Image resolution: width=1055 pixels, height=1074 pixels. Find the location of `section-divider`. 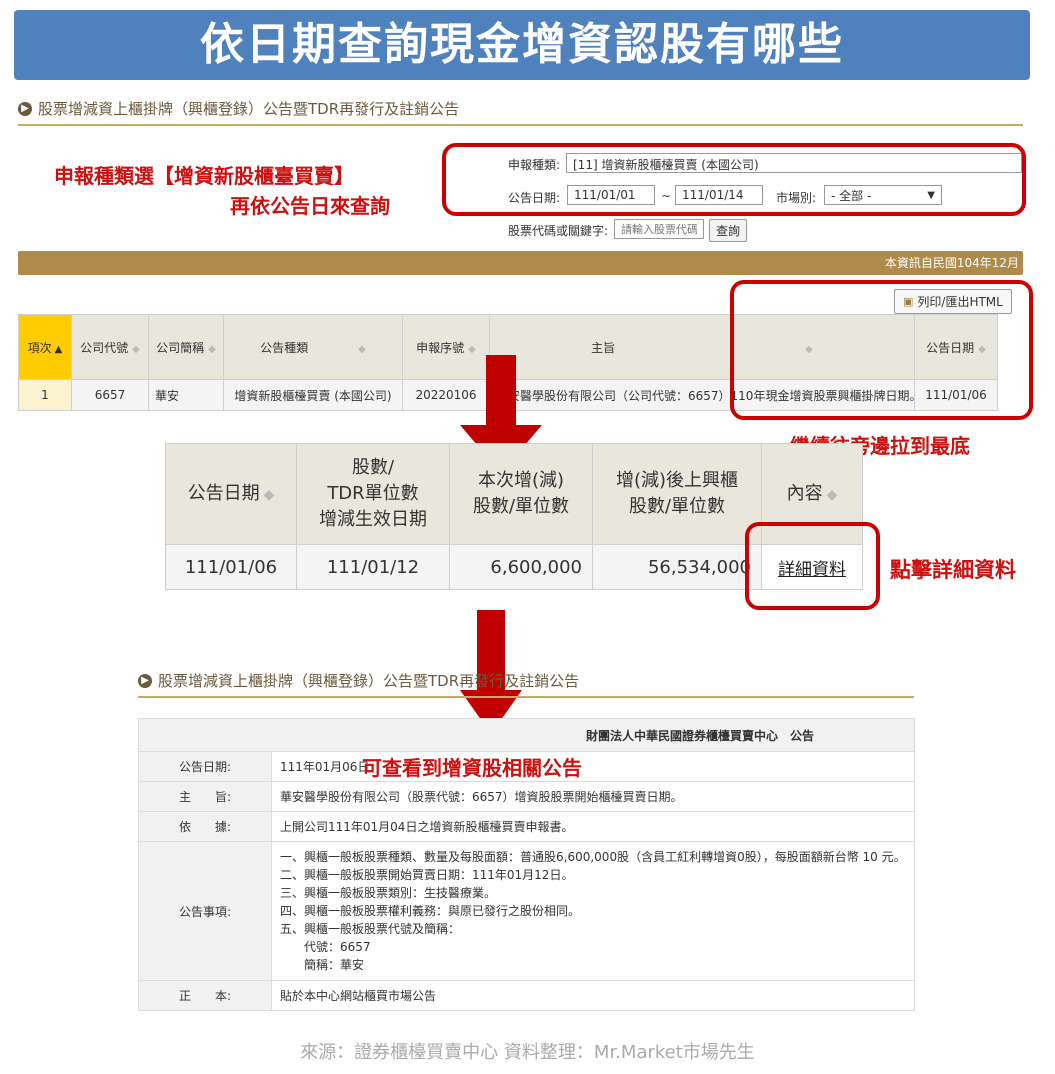

section-divider is located at coordinates (520, 125).